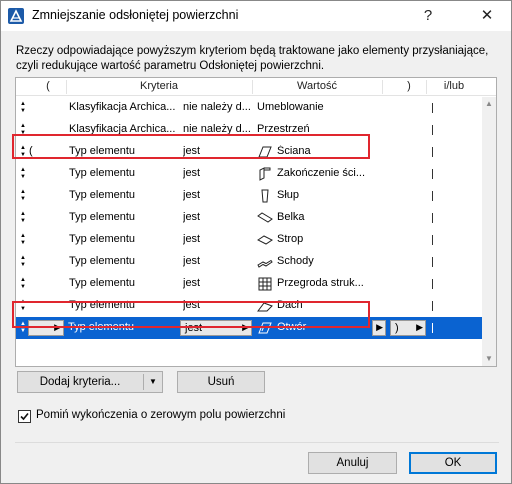 The width and height of the screenshot is (512, 484). What do you see at coordinates (319, 108) in the screenshot?
I see `value-cell: Umeblowanie` at bounding box center [319, 108].